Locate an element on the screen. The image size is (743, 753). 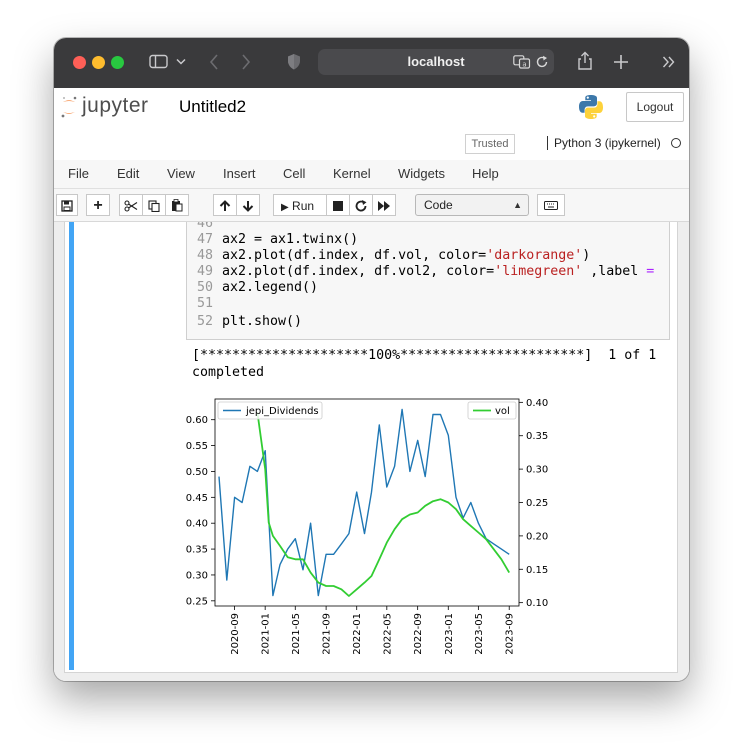
move-up-icon is located at coordinates (225, 205).